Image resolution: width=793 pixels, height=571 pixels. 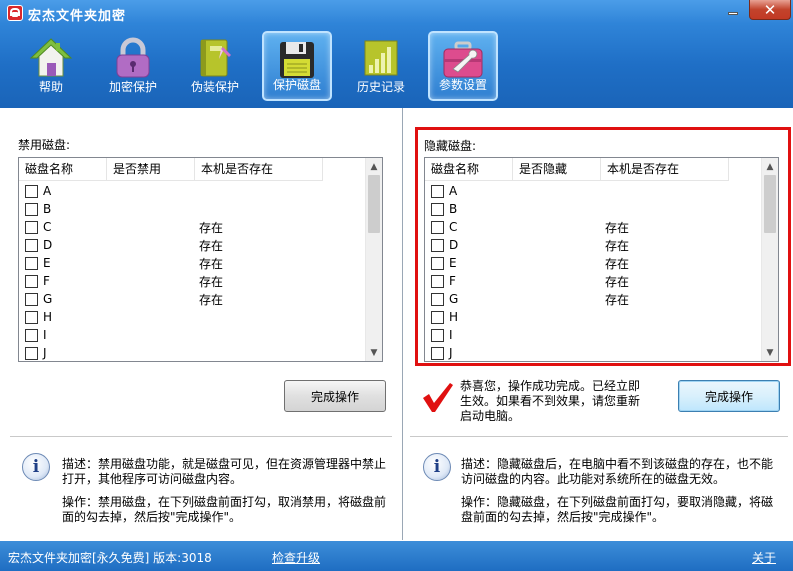 What do you see at coordinates (463, 66) in the screenshot?
I see `nav-settings-button: 参数设置` at bounding box center [463, 66].